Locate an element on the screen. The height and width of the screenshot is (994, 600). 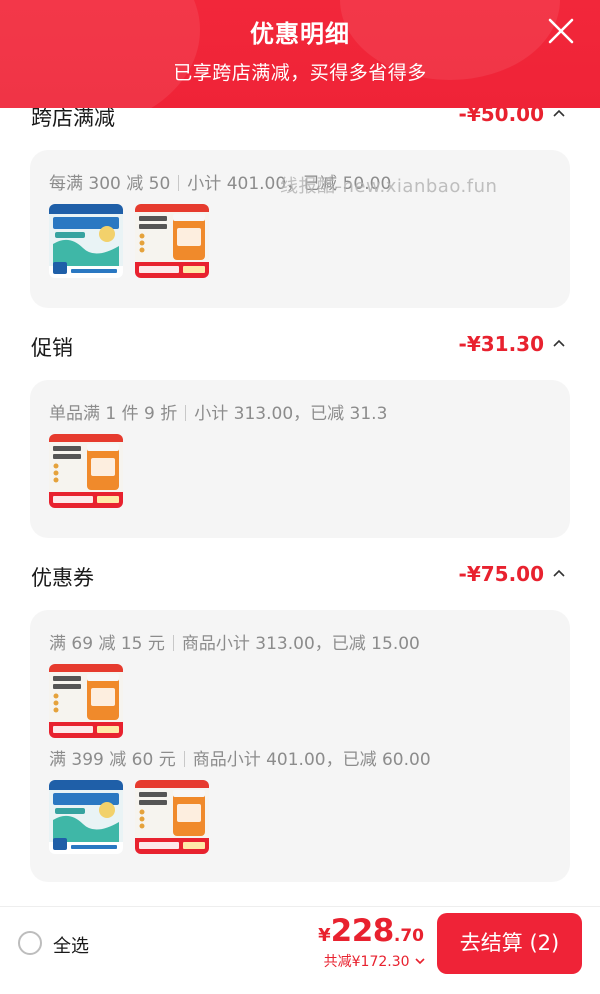
discount-total-toggle: 共减¥172.30 is located at coordinates (375, 961).